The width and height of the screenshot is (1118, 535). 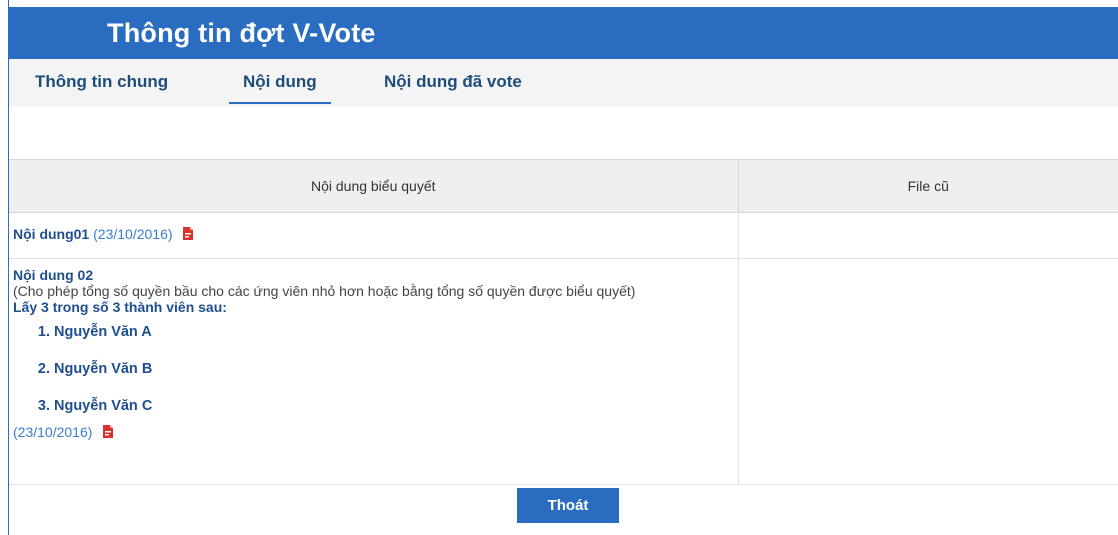 What do you see at coordinates (396, 339) in the screenshot?
I see `candidate-item: Nguyễn Văn A` at bounding box center [396, 339].